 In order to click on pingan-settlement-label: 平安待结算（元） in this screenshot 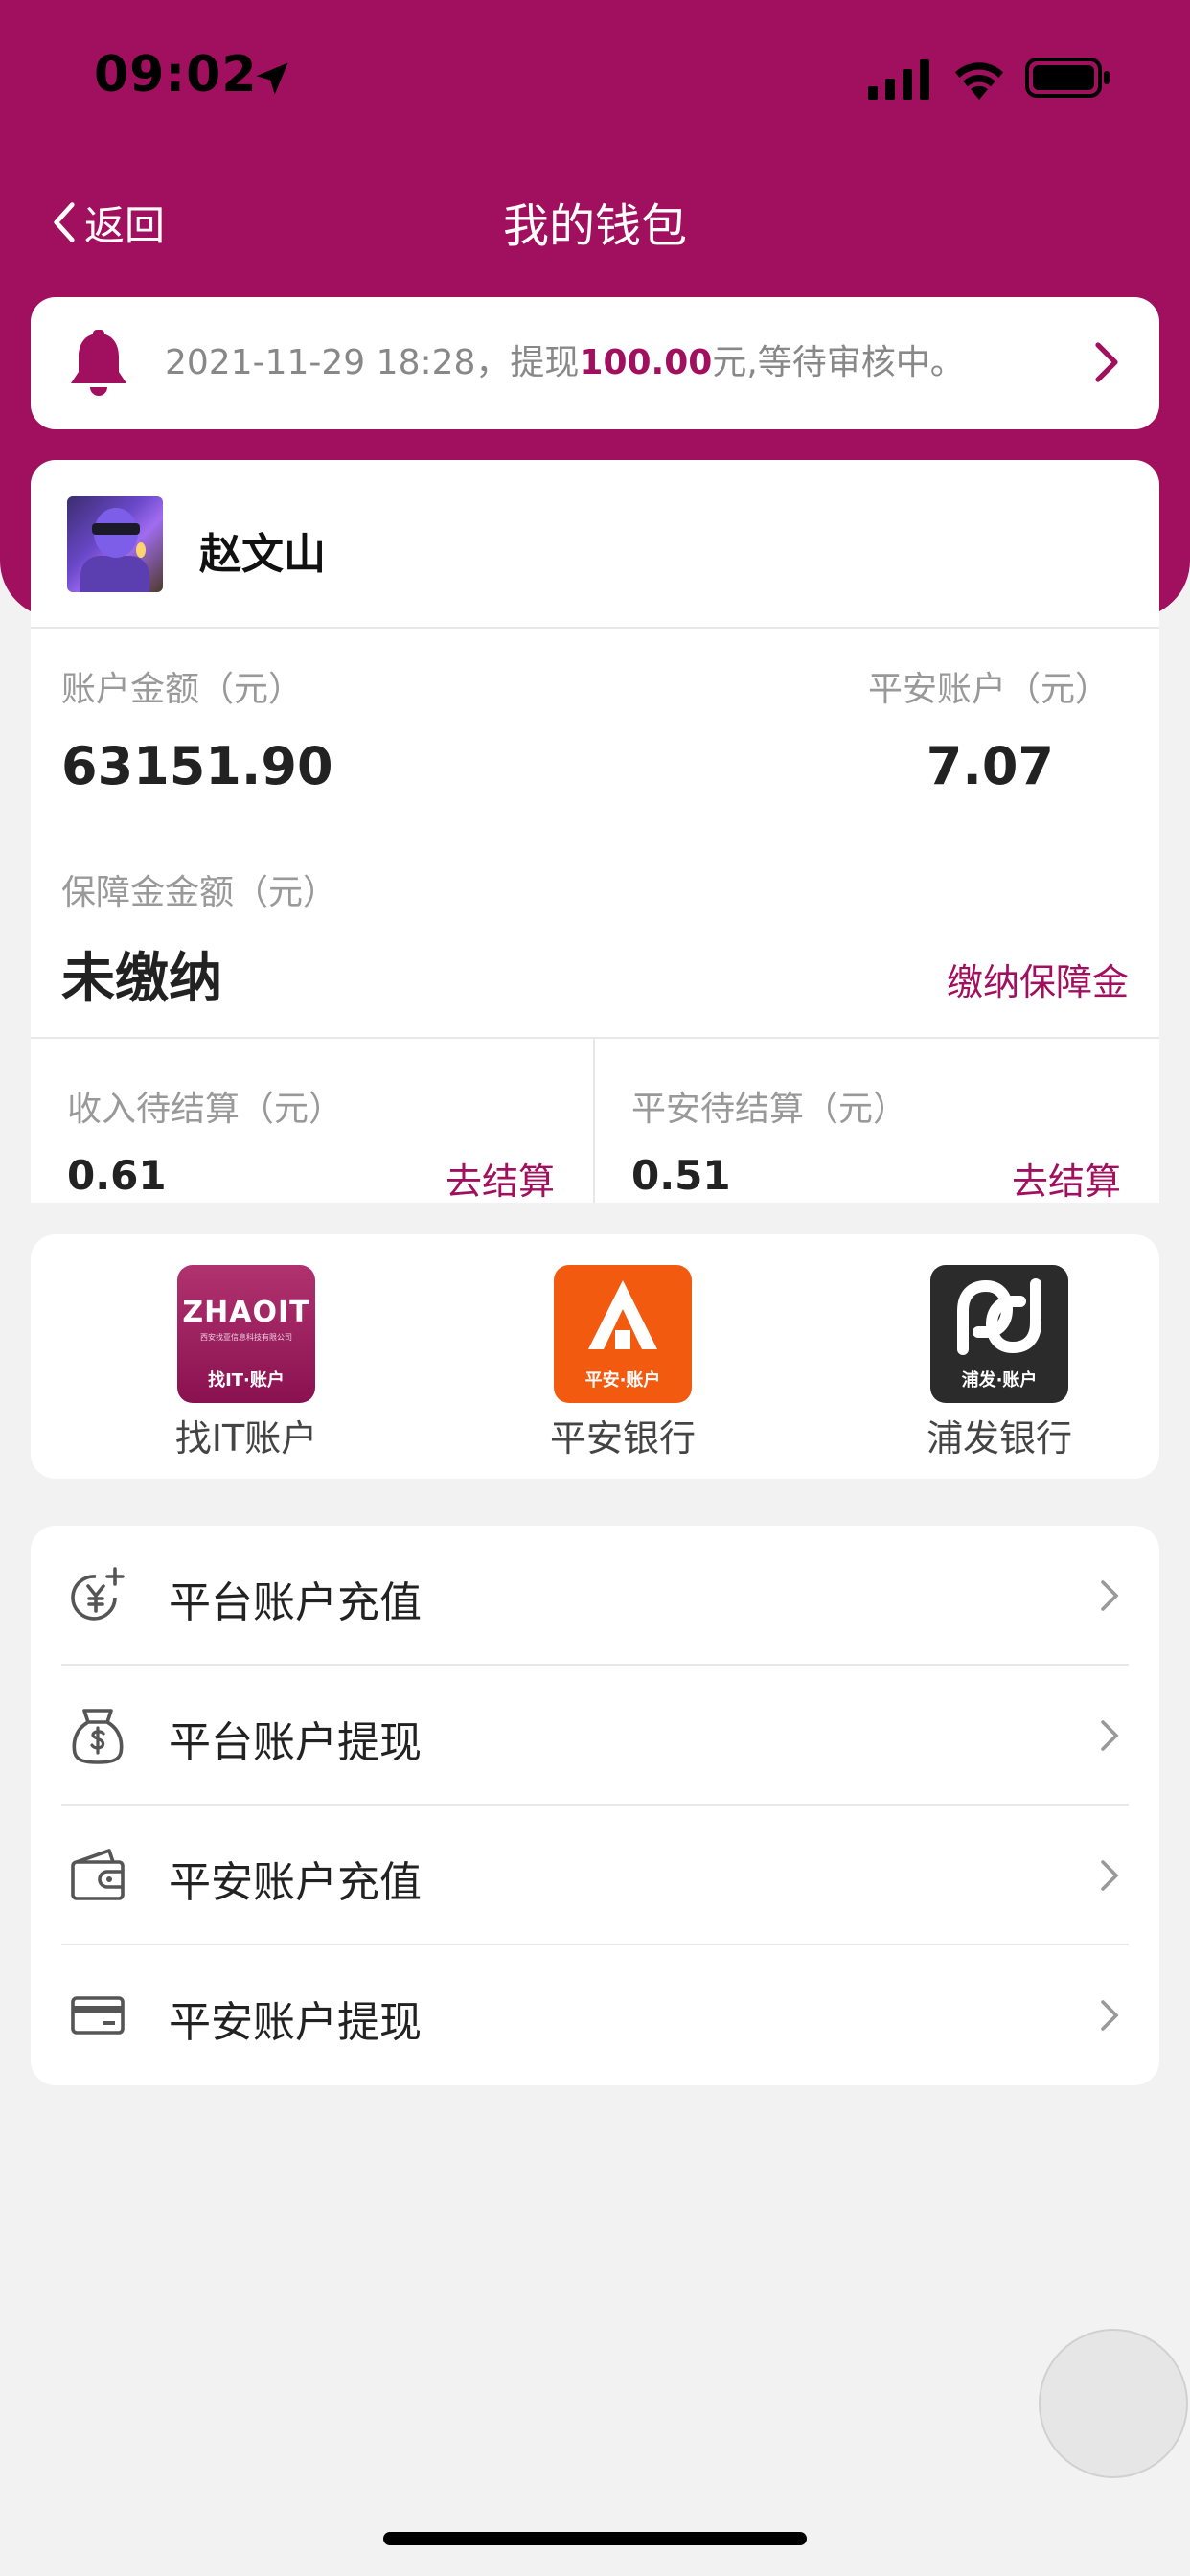, I will do `click(770, 1109)`.